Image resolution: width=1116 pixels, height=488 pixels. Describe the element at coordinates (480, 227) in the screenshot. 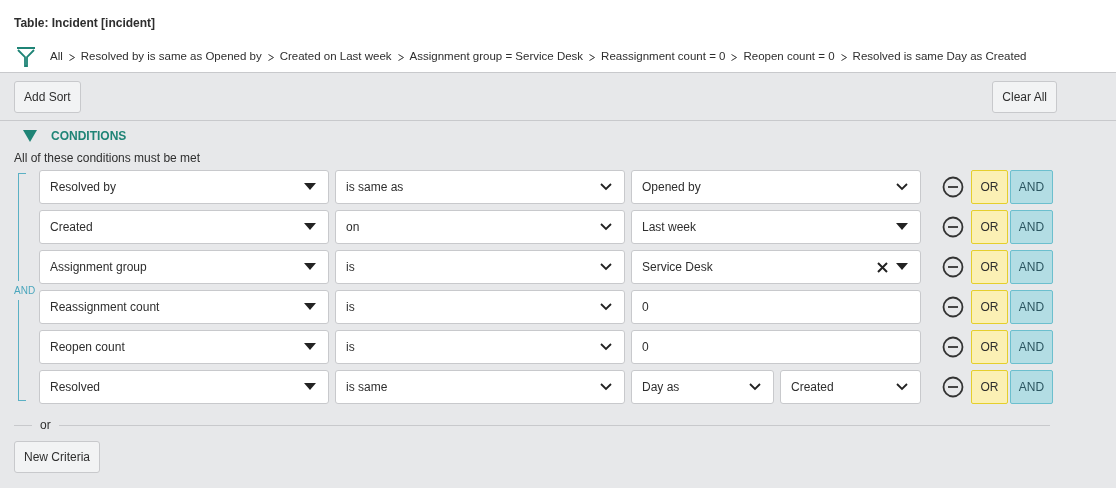

I see `dropdown-field: on` at that location.